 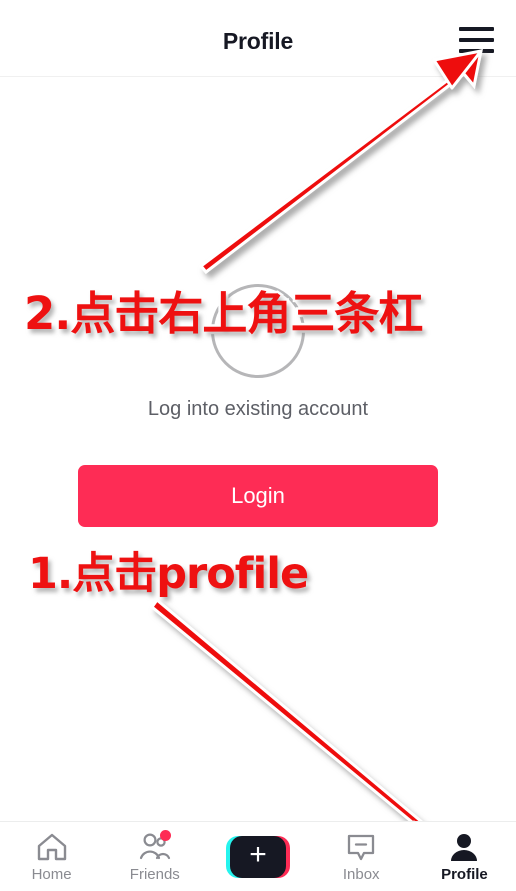 I want to click on bottom-navigation-bar: Home Friends + Inbox Profile, so click(x=258, y=856).